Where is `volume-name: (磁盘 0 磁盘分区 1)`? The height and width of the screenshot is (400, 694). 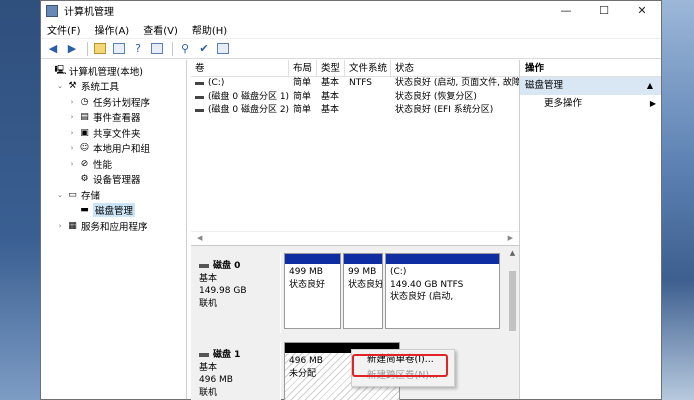
volume-name: (磁盘 0 磁盘分区 1) is located at coordinates (248, 96).